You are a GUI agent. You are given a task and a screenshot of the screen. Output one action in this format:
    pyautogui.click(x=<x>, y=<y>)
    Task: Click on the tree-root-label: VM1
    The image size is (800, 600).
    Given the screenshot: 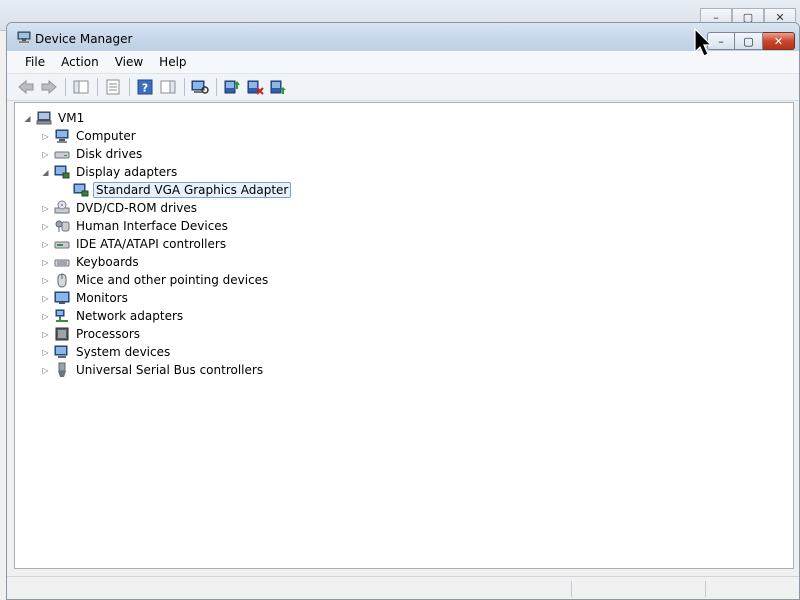 What is the action you would take?
    pyautogui.click(x=71, y=118)
    